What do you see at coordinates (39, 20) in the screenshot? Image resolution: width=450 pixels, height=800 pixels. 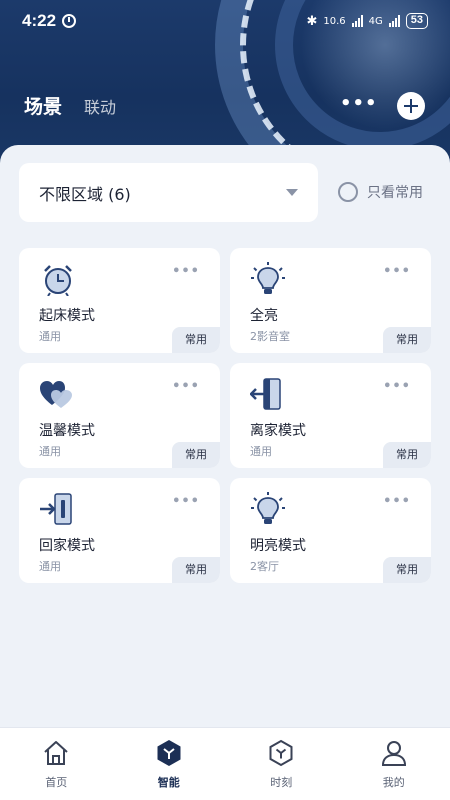 I see `status-time: 4:22` at bounding box center [39, 20].